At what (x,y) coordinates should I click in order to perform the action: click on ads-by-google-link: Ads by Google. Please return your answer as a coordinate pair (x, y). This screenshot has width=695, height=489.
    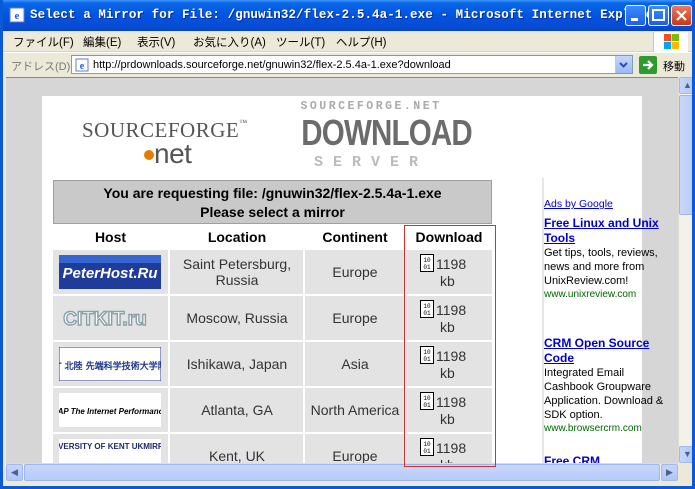
    Looking at the image, I should click on (578, 204).